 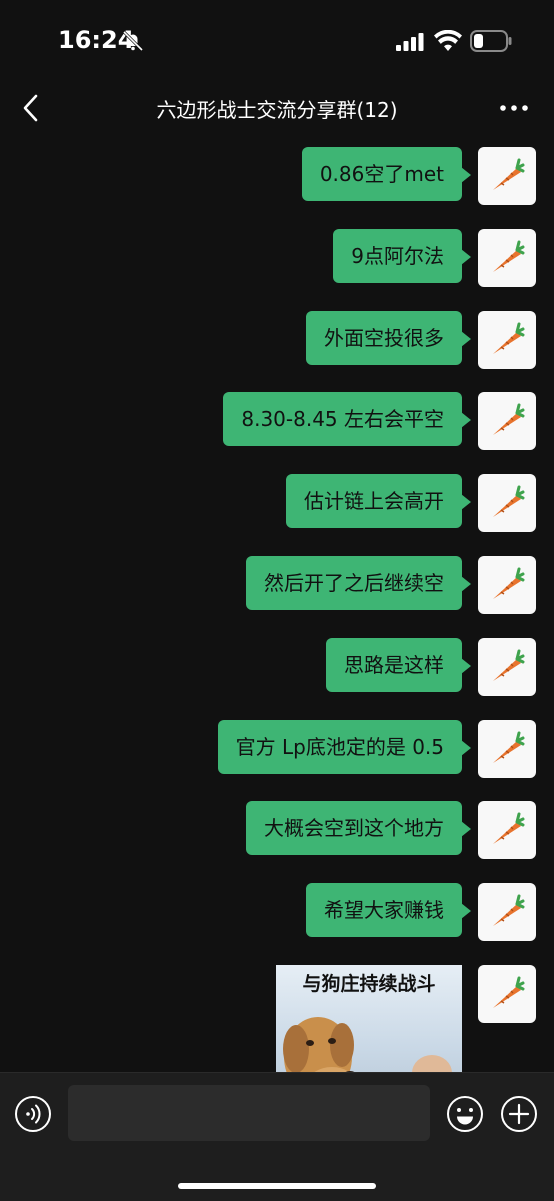 I want to click on bell-slash-icon, so click(x=133, y=41).